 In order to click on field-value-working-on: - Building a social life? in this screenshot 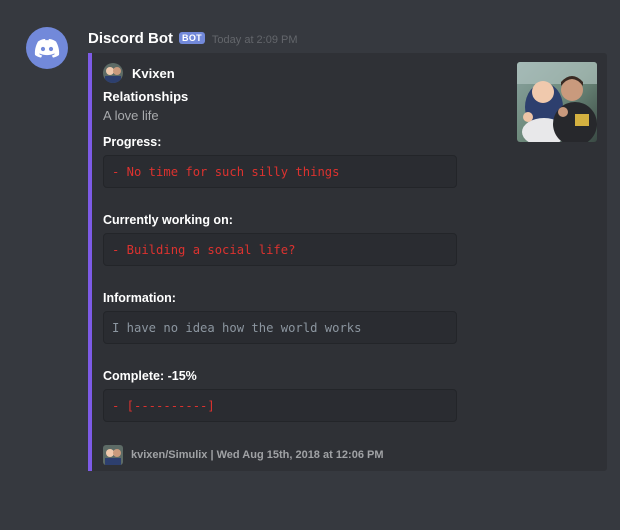, I will do `click(280, 249)`.